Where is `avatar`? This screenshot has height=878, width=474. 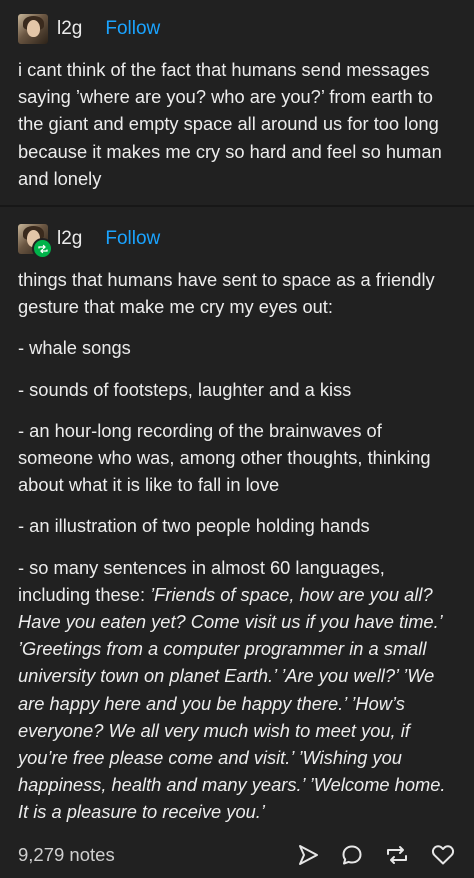 avatar is located at coordinates (33, 29).